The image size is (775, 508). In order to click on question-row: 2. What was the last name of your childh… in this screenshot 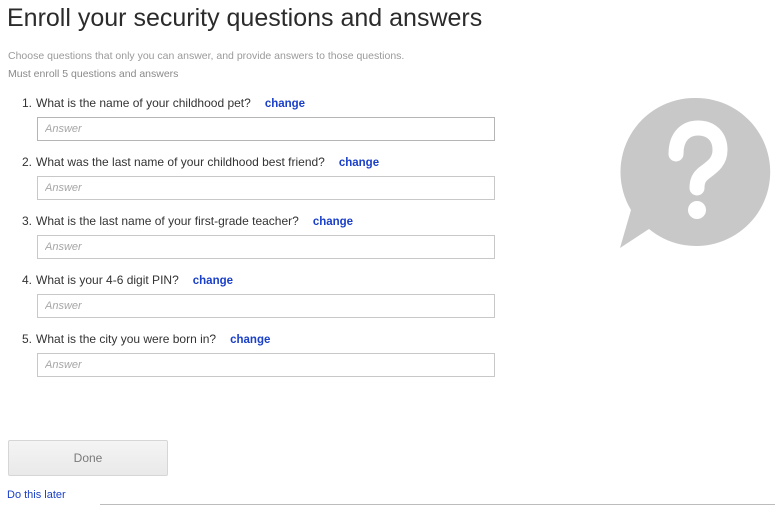, I will do `click(262, 164)`.